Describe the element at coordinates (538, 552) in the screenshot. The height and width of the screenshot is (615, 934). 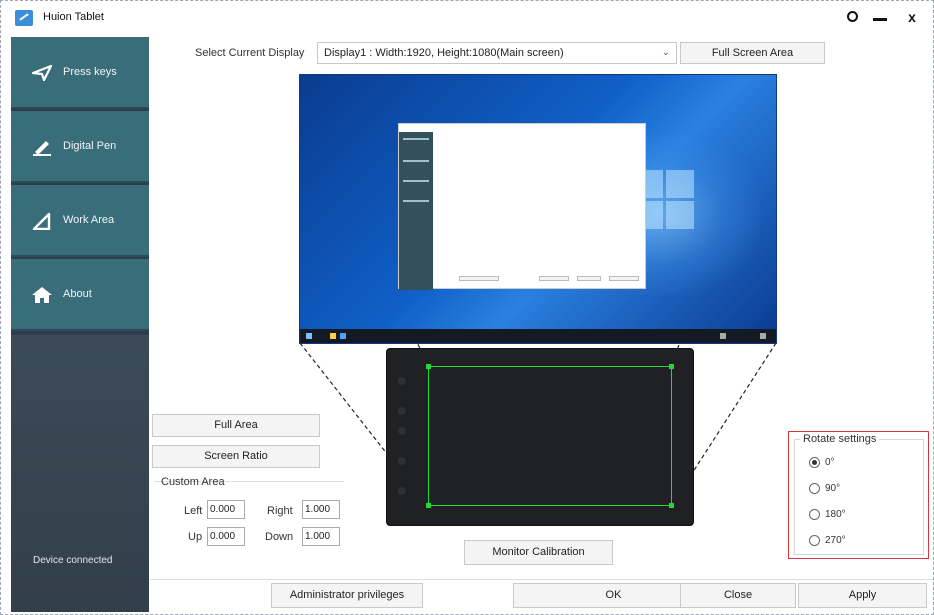
I see `monitor-calibration-button: Monitor Calibration` at that location.